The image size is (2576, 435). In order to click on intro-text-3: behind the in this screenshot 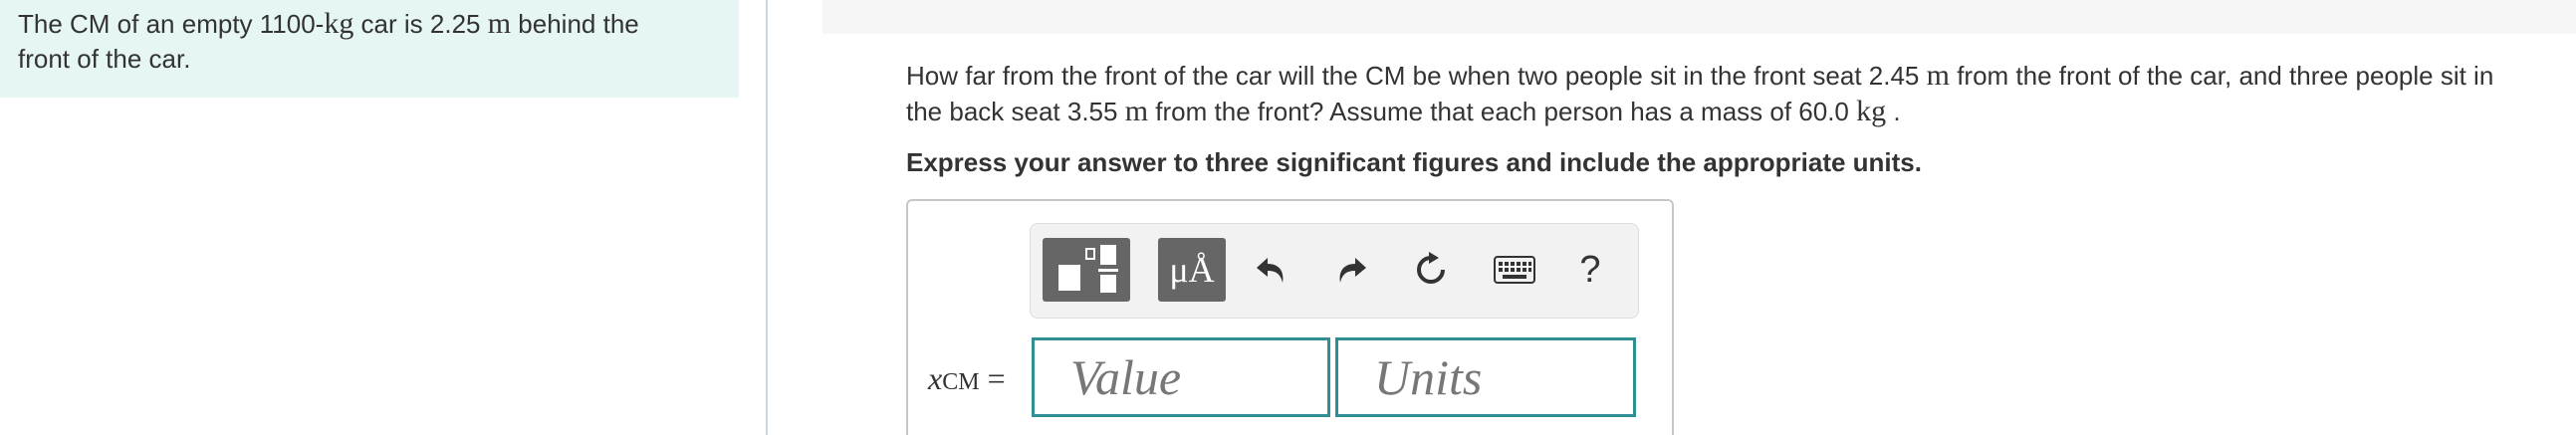, I will do `click(575, 24)`.